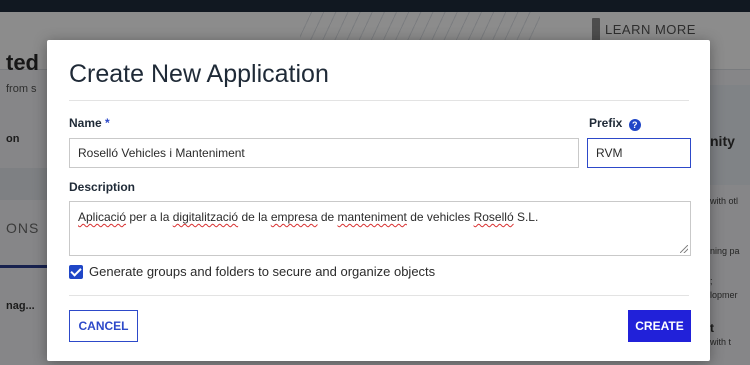 The height and width of the screenshot is (365, 750). What do you see at coordinates (107, 123) in the screenshot?
I see `required-asterisk: *` at bounding box center [107, 123].